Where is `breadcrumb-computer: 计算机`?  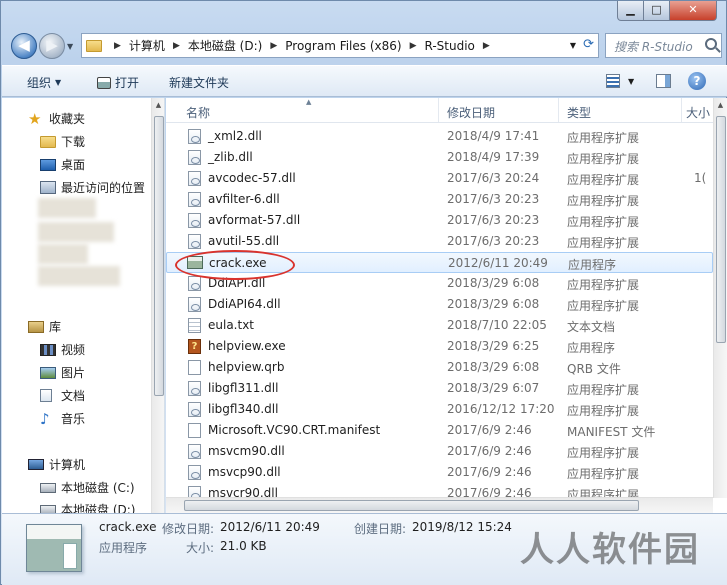 breadcrumb-computer: 计算机 is located at coordinates (147, 45).